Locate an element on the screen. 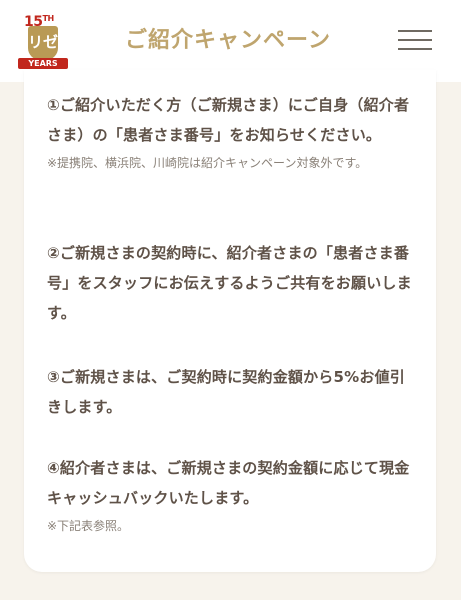 Image resolution: width=461 pixels, height=600 pixels. logo-ribbon: YEARS is located at coordinates (43, 63).